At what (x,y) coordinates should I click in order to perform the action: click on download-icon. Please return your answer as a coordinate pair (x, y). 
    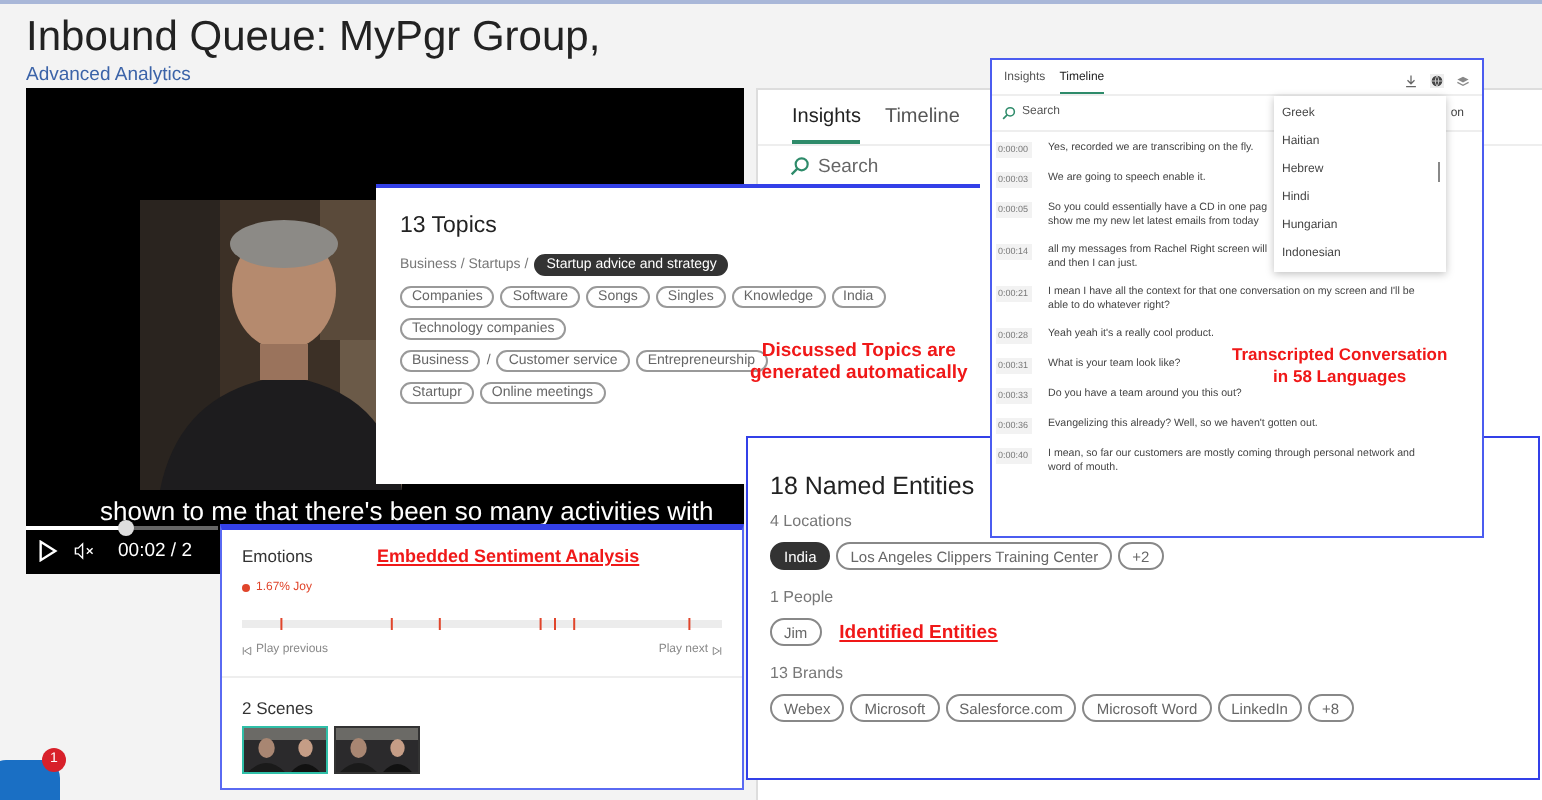
    Looking at the image, I should click on (1411, 80).